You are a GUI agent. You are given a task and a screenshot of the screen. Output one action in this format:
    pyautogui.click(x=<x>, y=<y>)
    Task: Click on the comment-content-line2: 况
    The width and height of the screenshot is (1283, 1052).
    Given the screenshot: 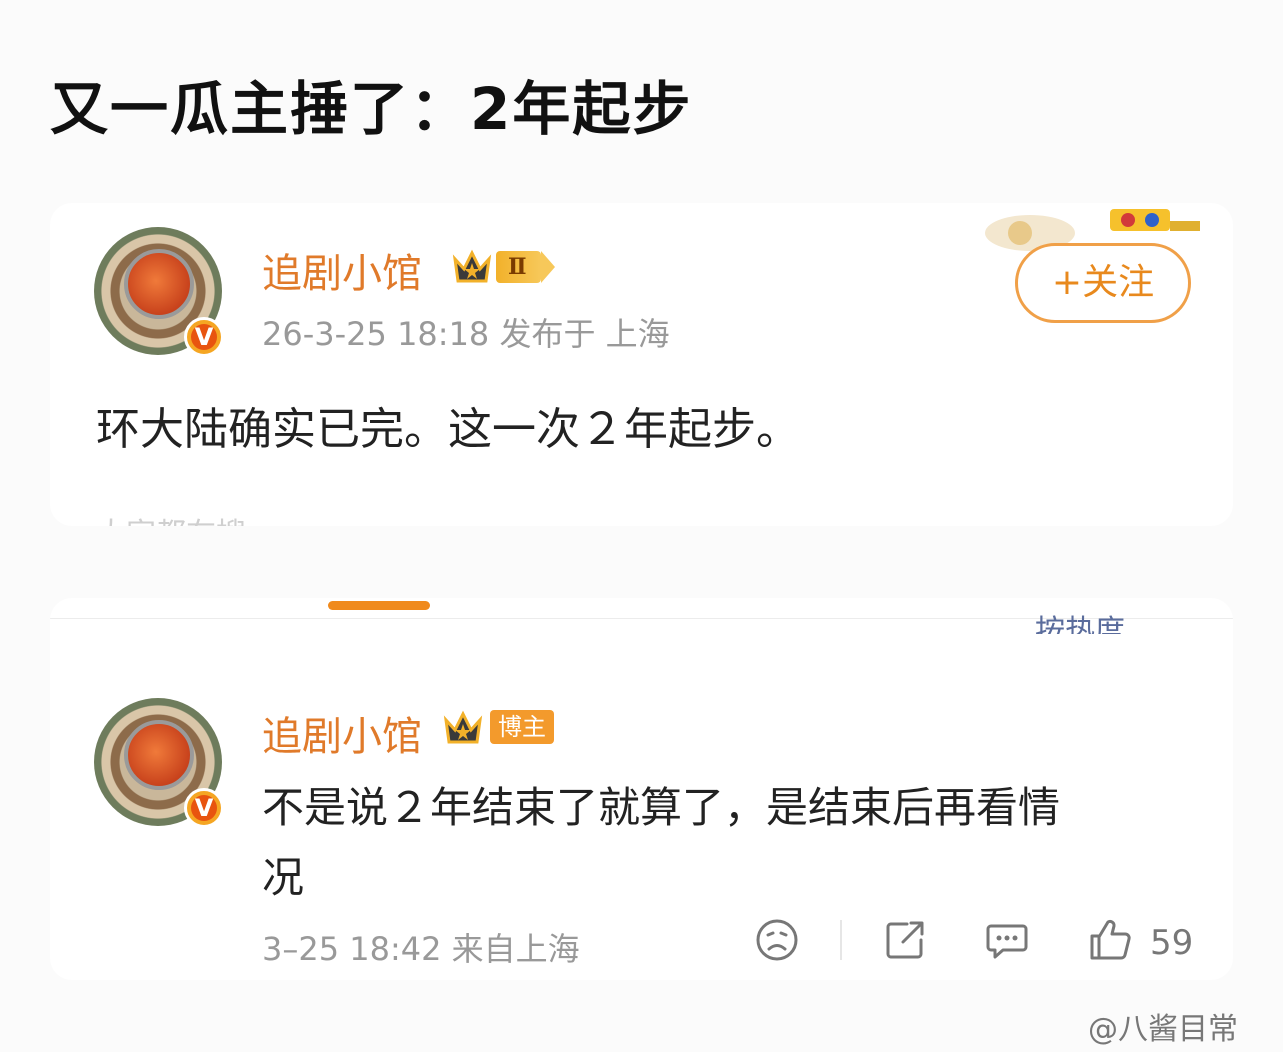 What is the action you would take?
    pyautogui.click(x=283, y=877)
    